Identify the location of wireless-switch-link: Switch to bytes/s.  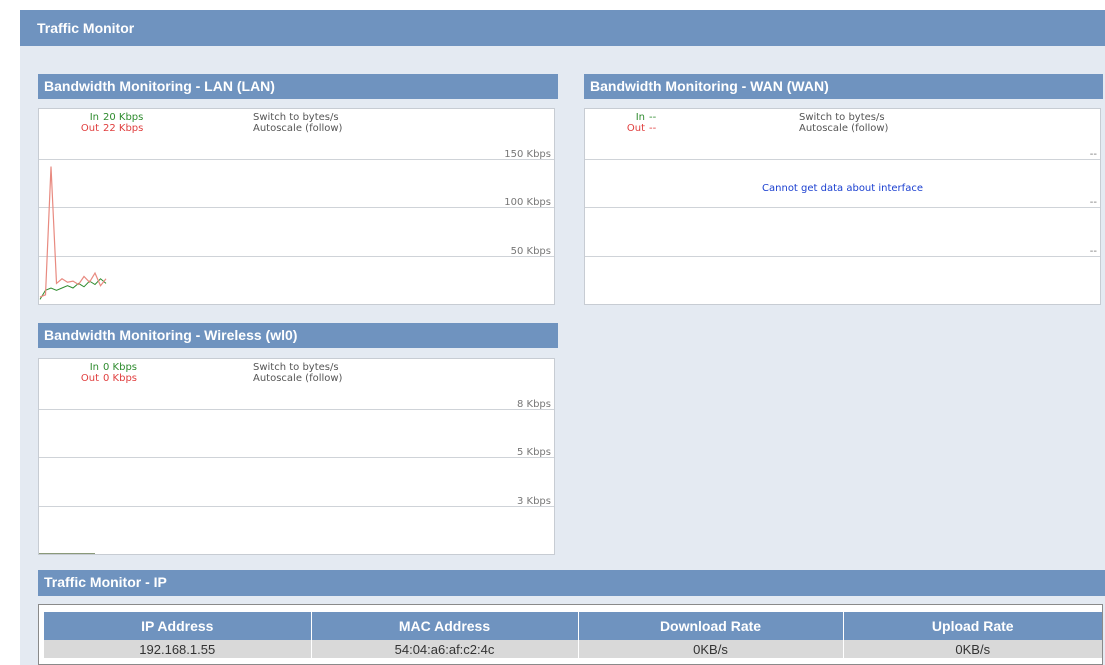
(297, 367).